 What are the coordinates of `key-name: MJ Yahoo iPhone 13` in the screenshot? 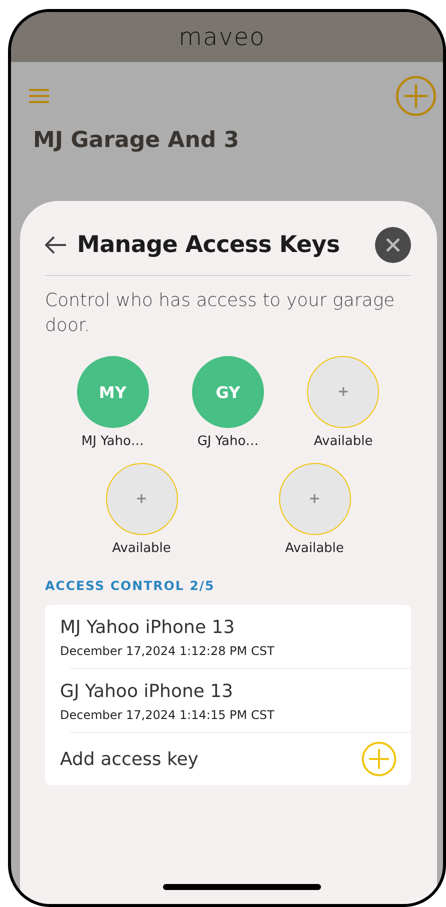 It's located at (148, 627).